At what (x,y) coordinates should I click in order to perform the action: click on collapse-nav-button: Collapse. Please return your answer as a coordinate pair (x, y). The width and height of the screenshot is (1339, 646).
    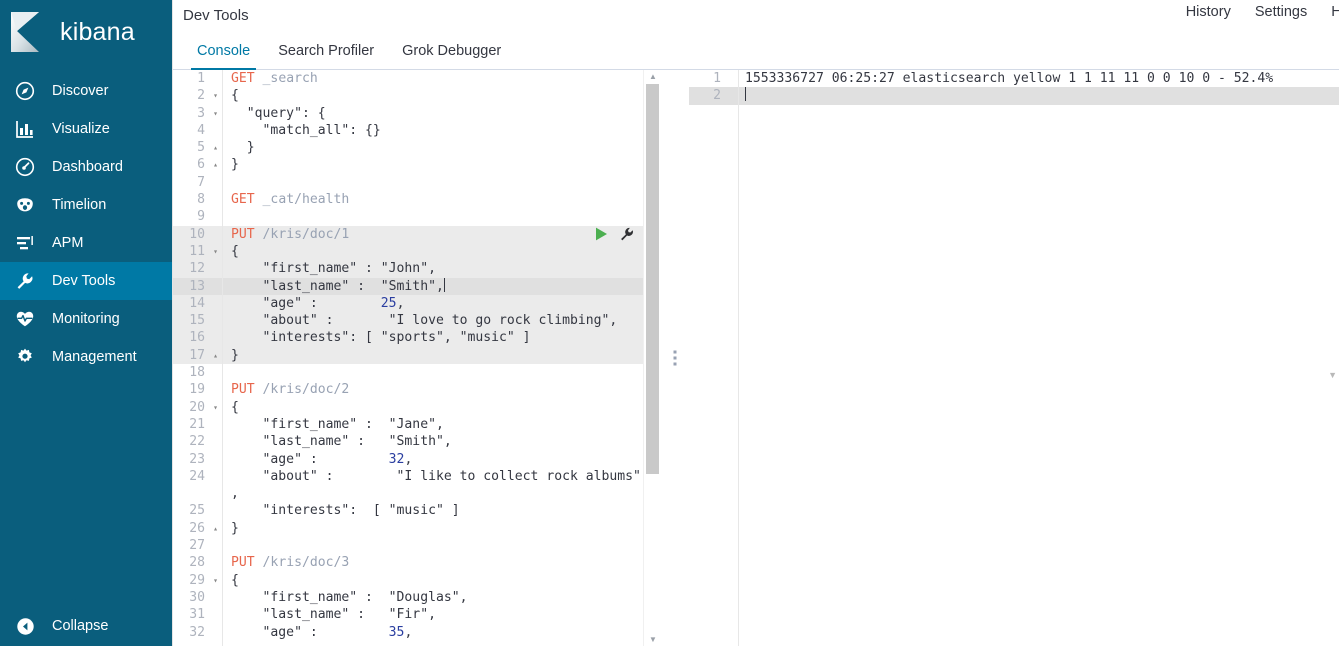
    Looking at the image, I should click on (86, 626).